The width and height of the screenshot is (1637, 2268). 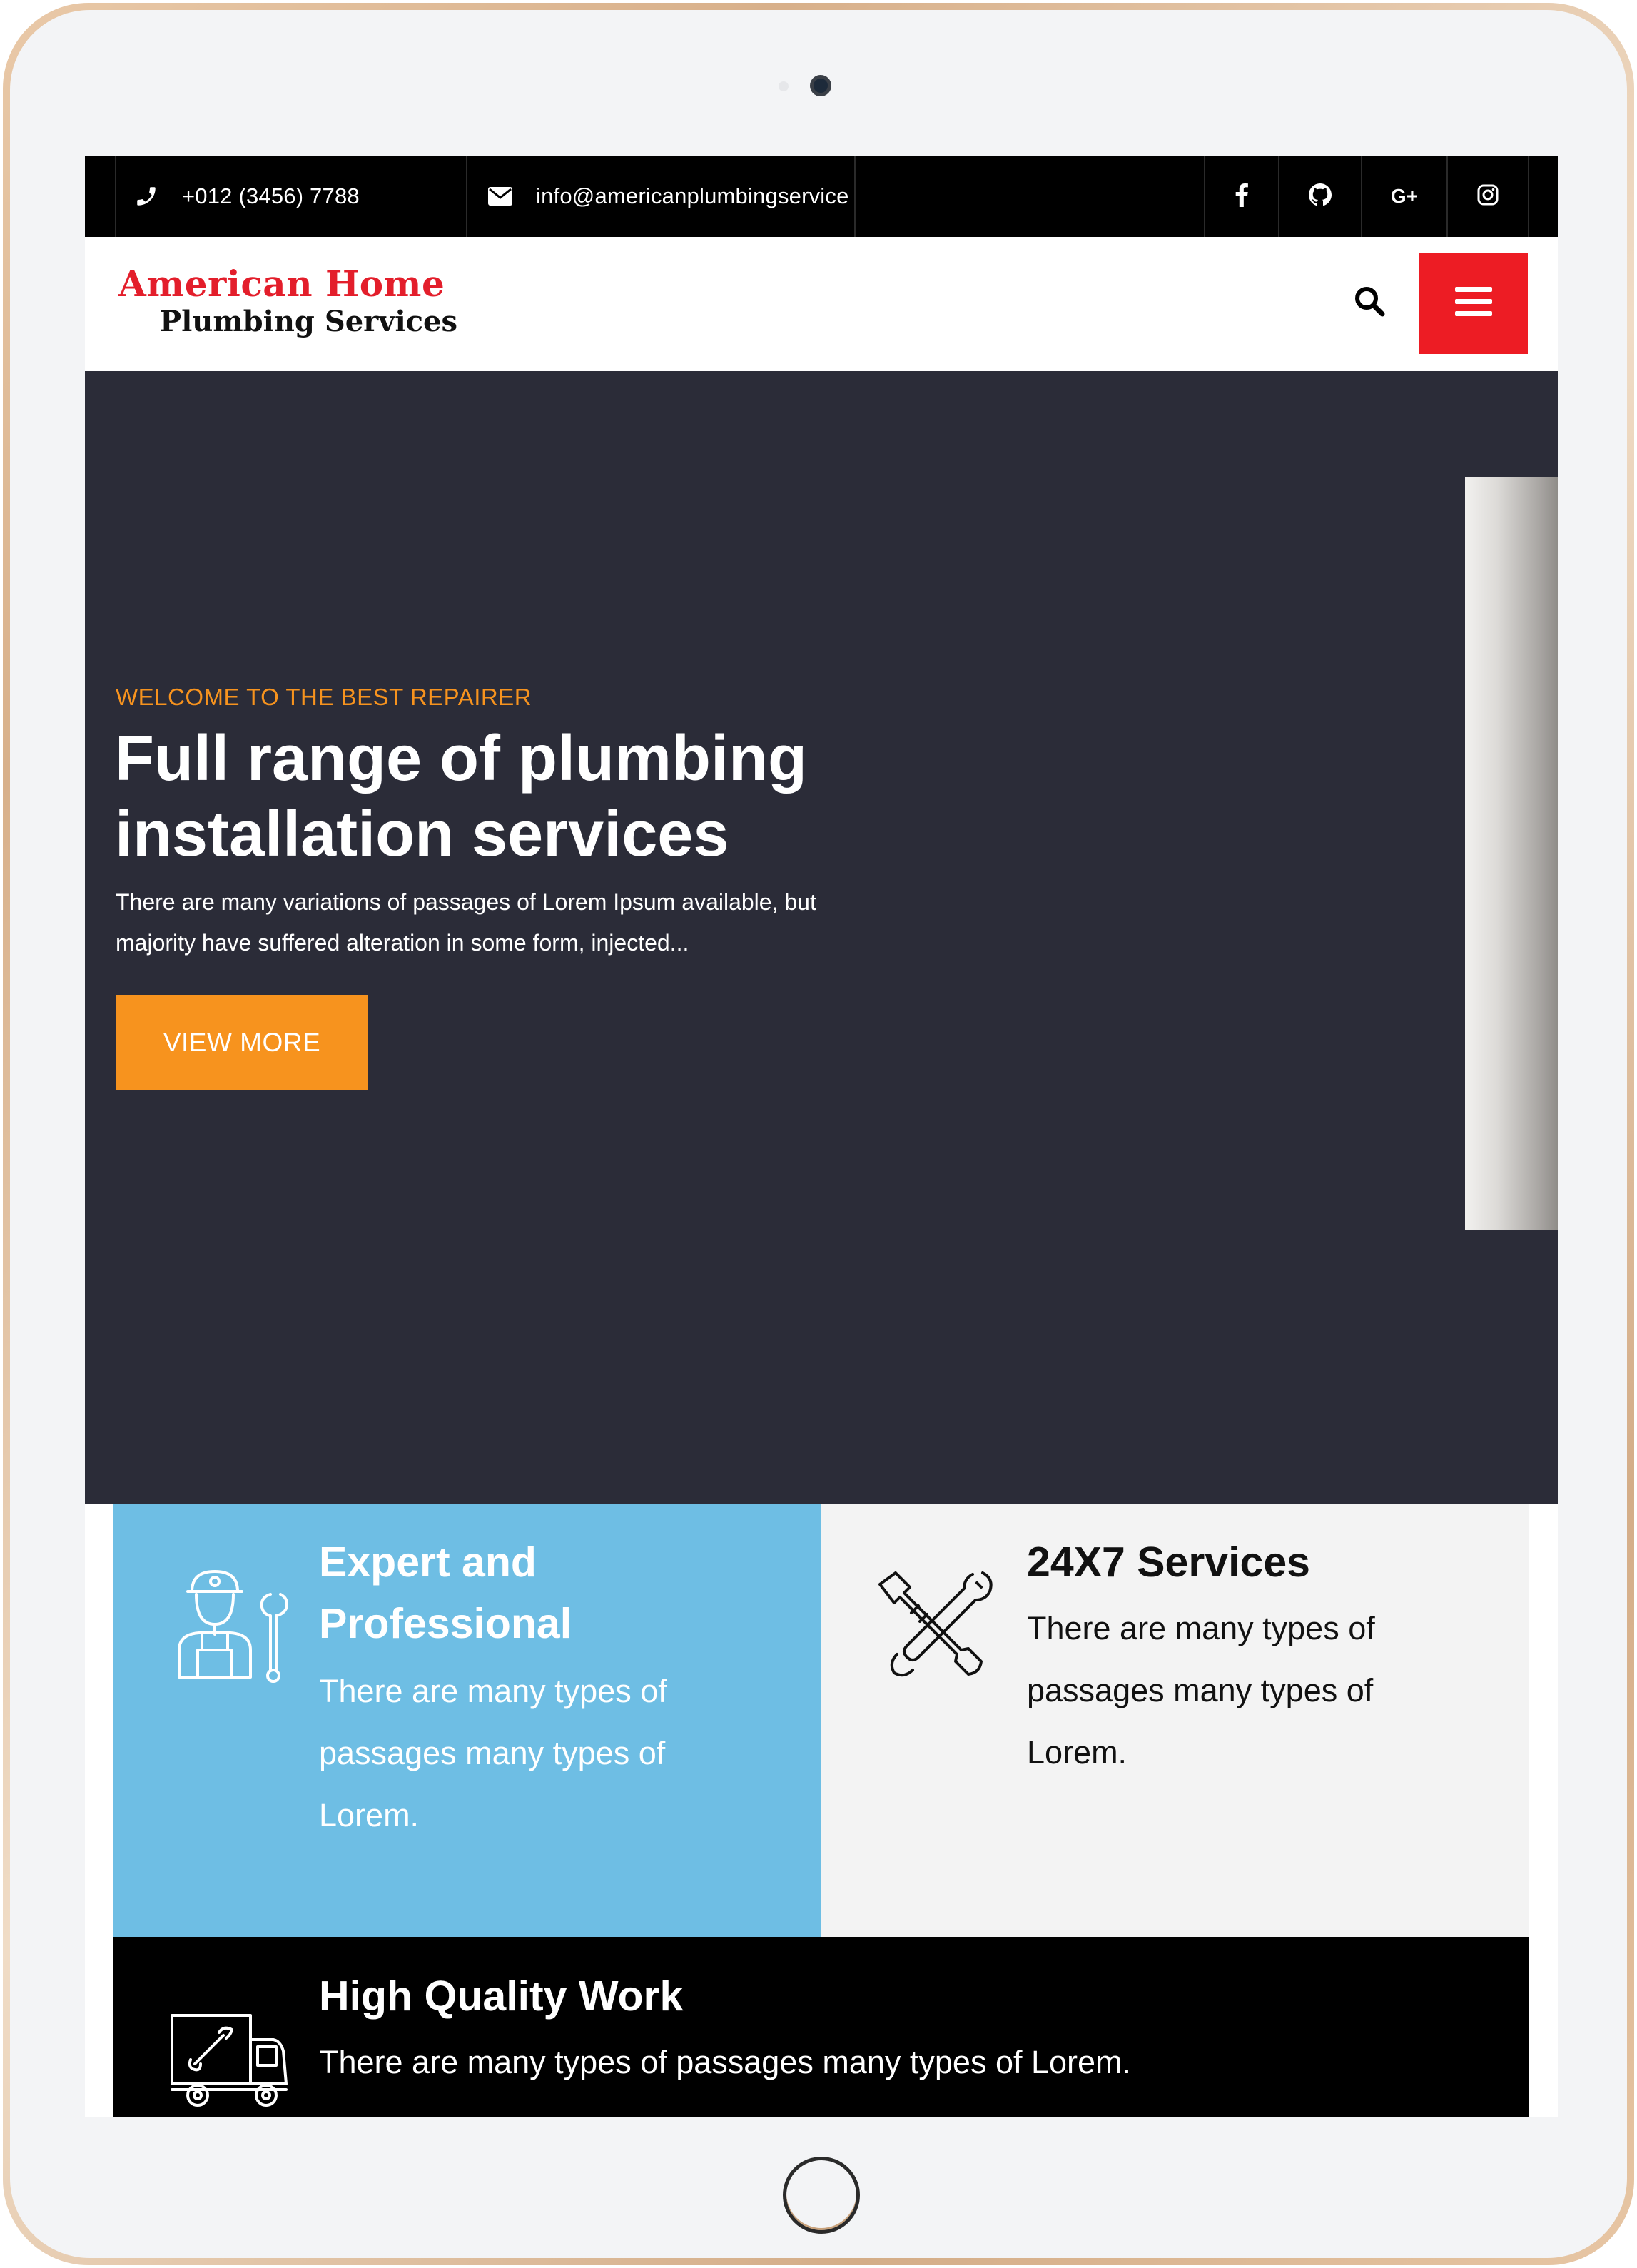 I want to click on phone-number: +012 (3456) 7788, so click(x=271, y=195).